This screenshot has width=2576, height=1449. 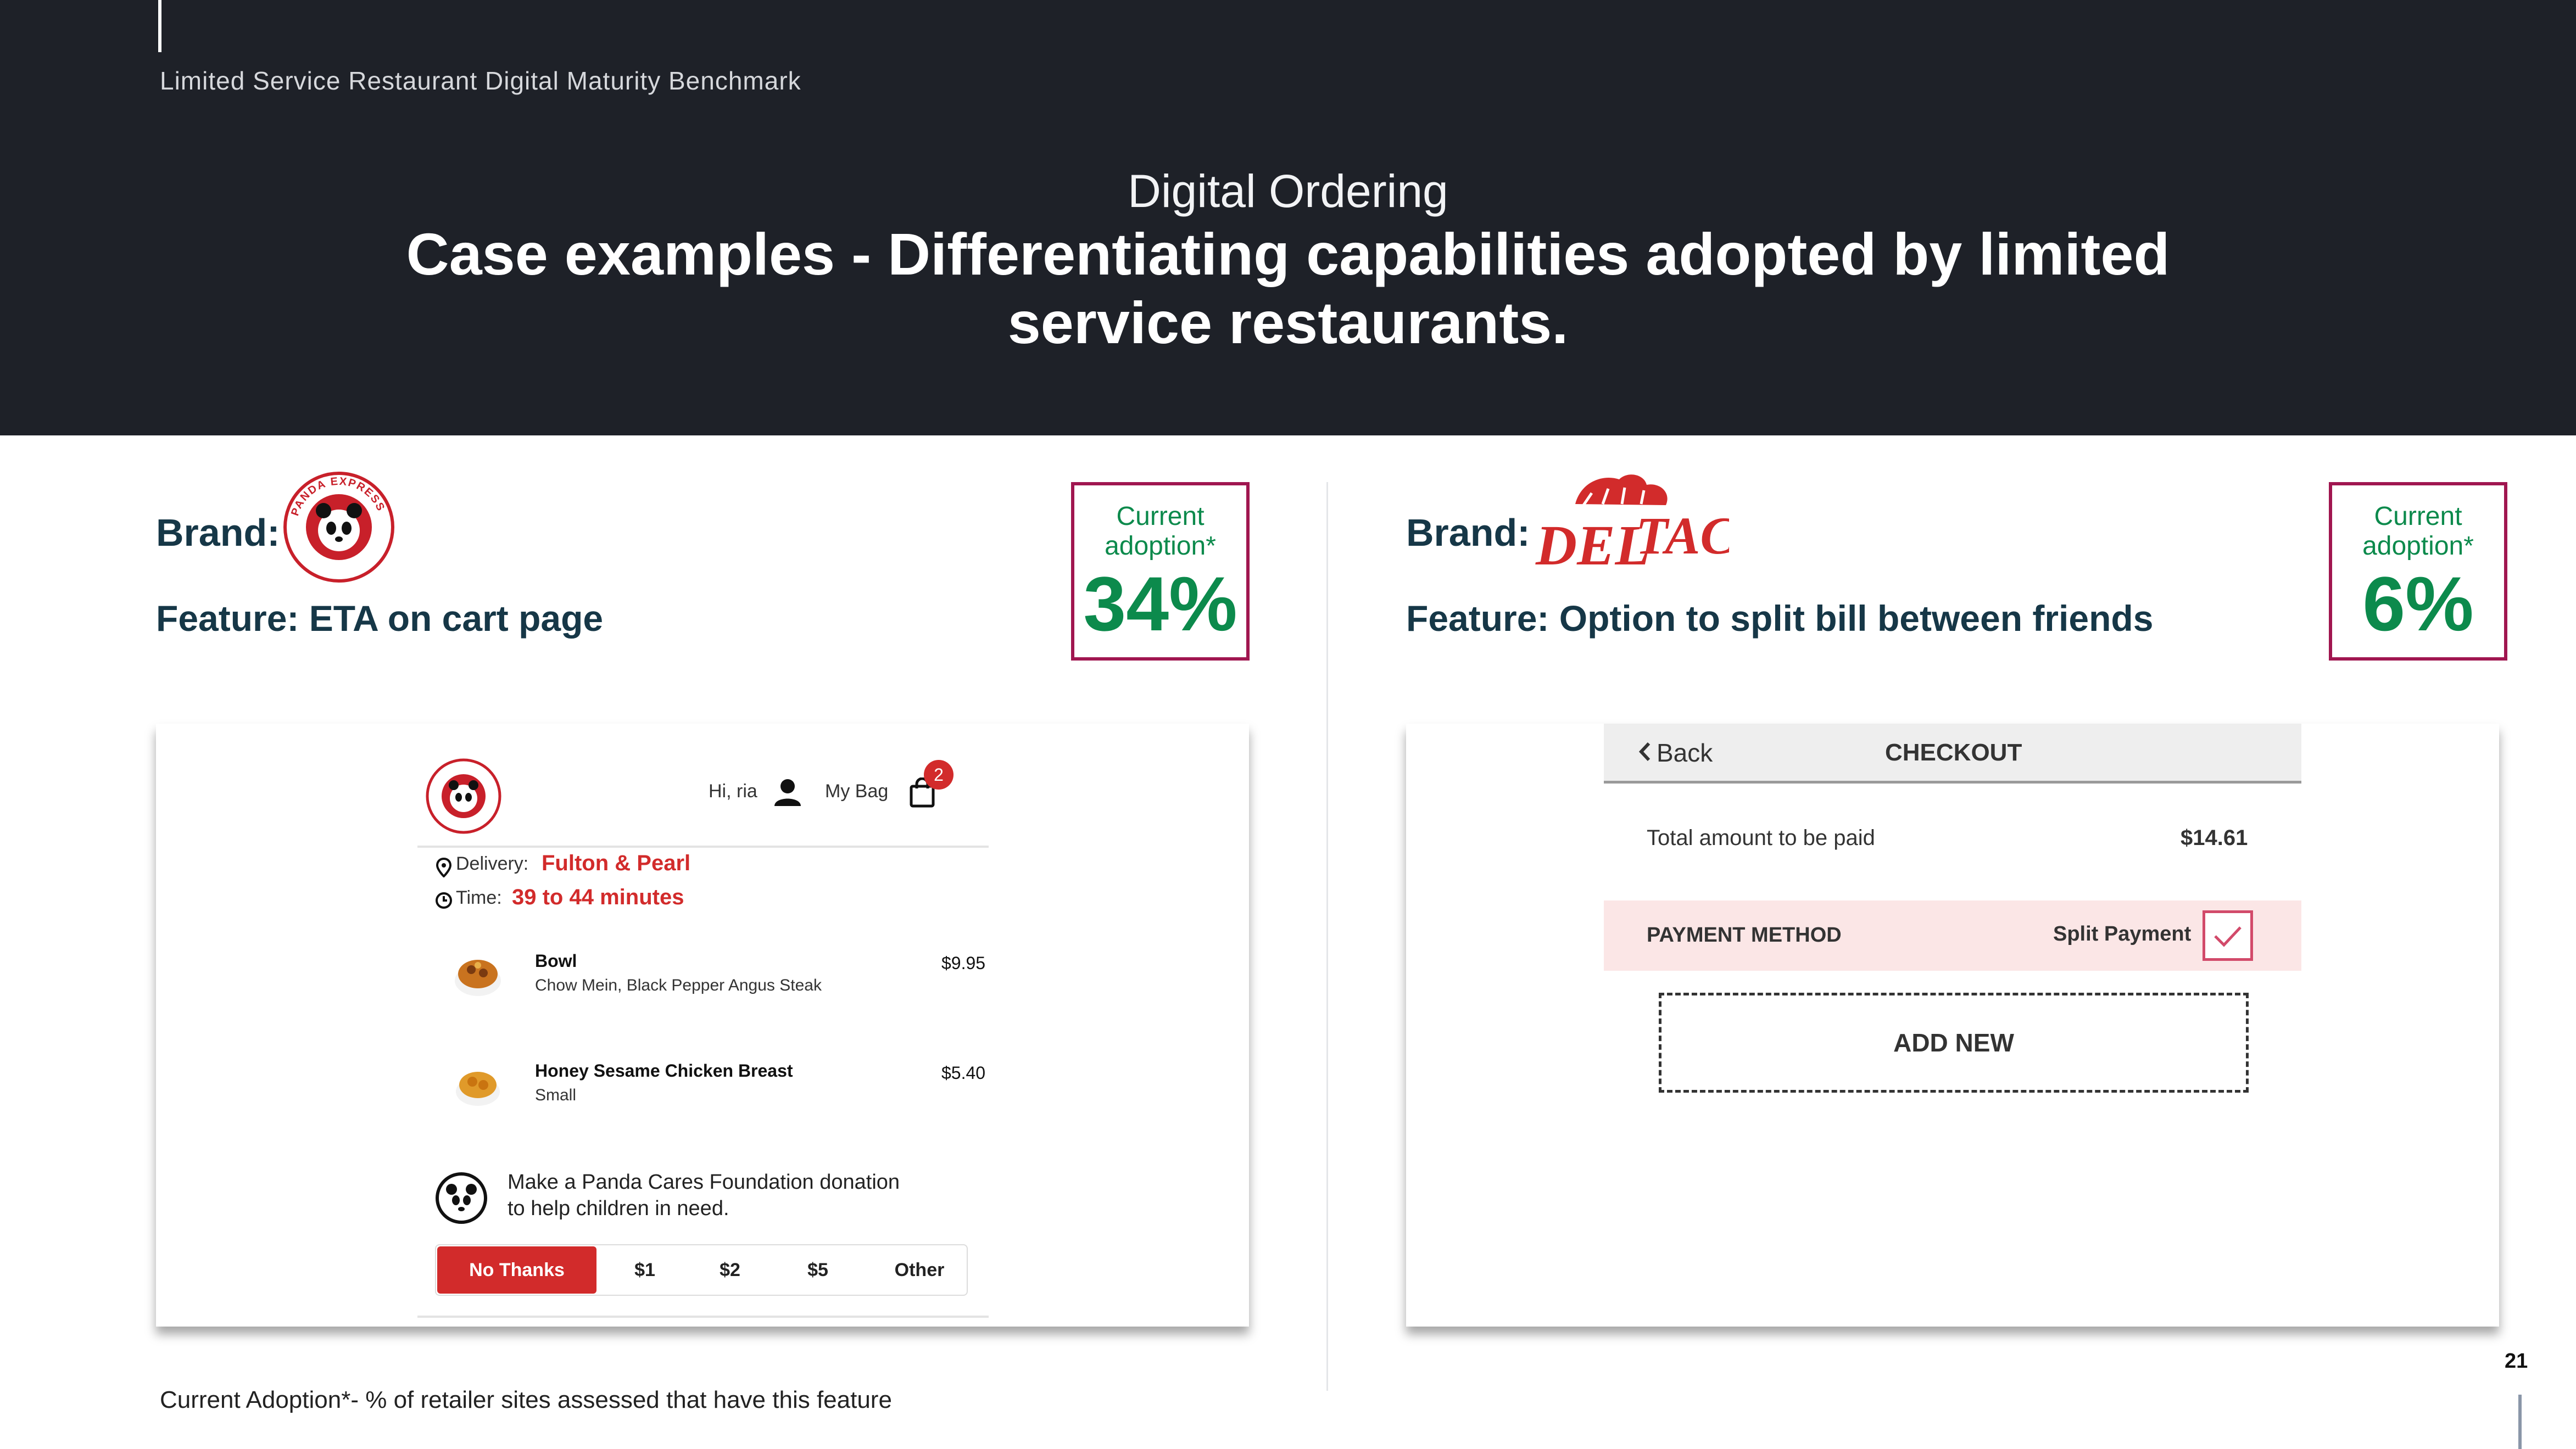 I want to click on svg-text: TACO, so click(x=1682, y=536).